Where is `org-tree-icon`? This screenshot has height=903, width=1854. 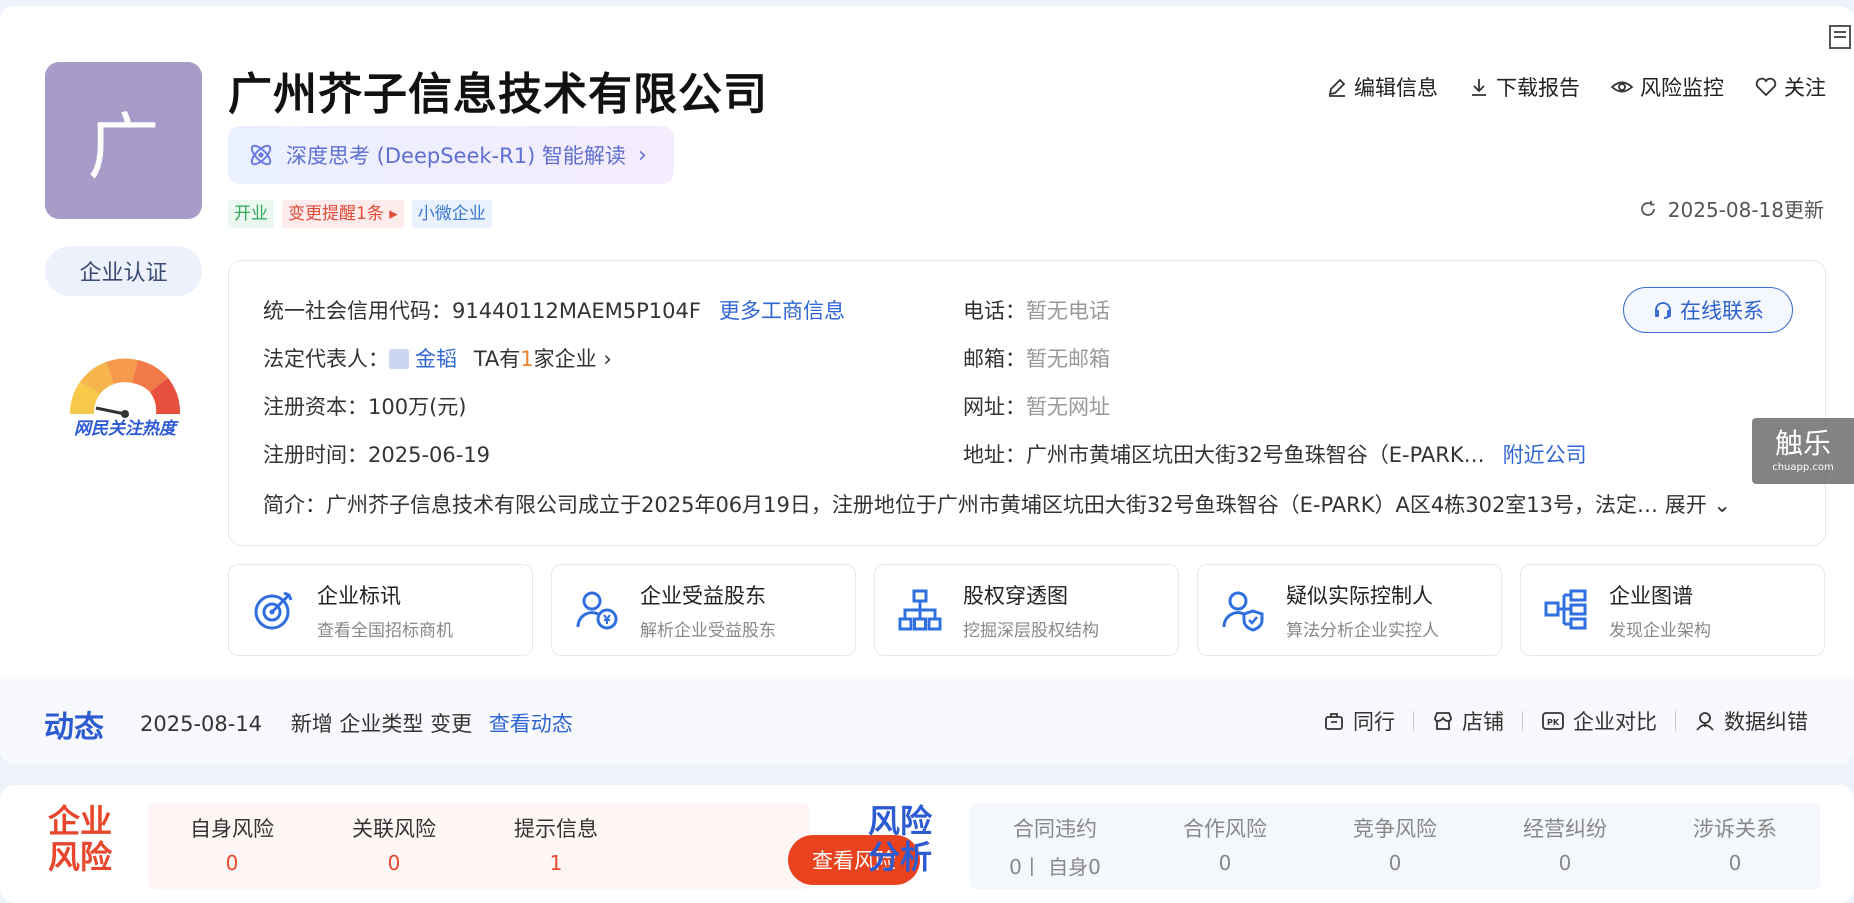 org-tree-icon is located at coordinates (920, 610).